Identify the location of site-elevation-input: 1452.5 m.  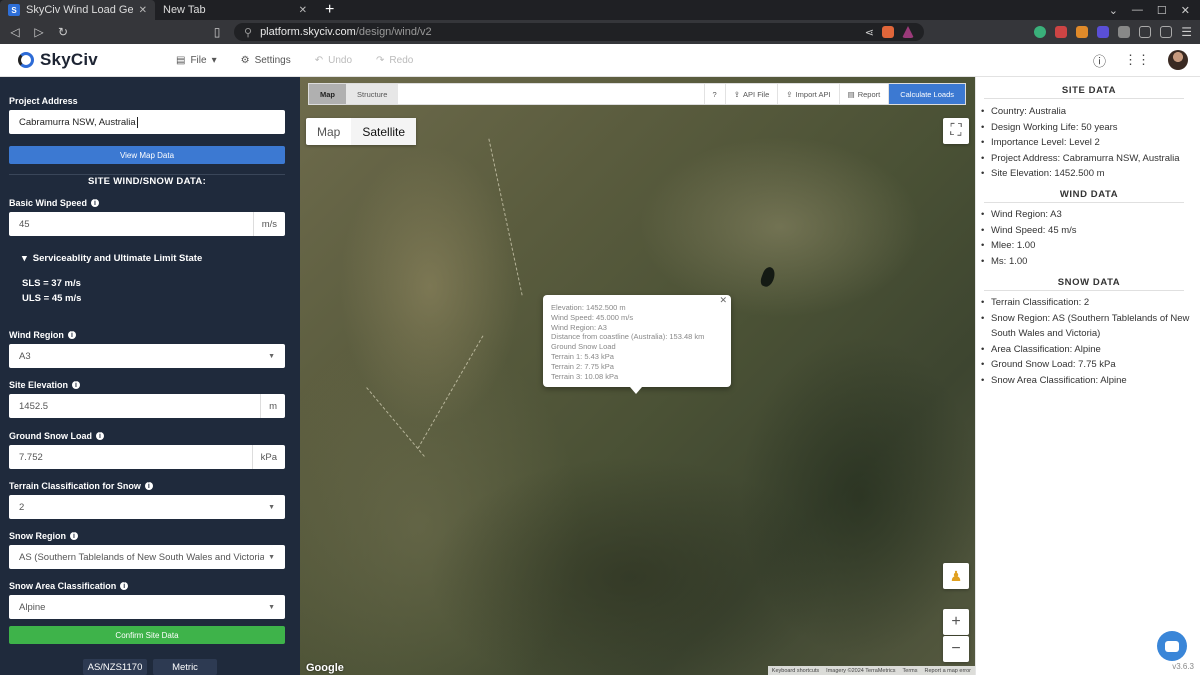
(147, 406).